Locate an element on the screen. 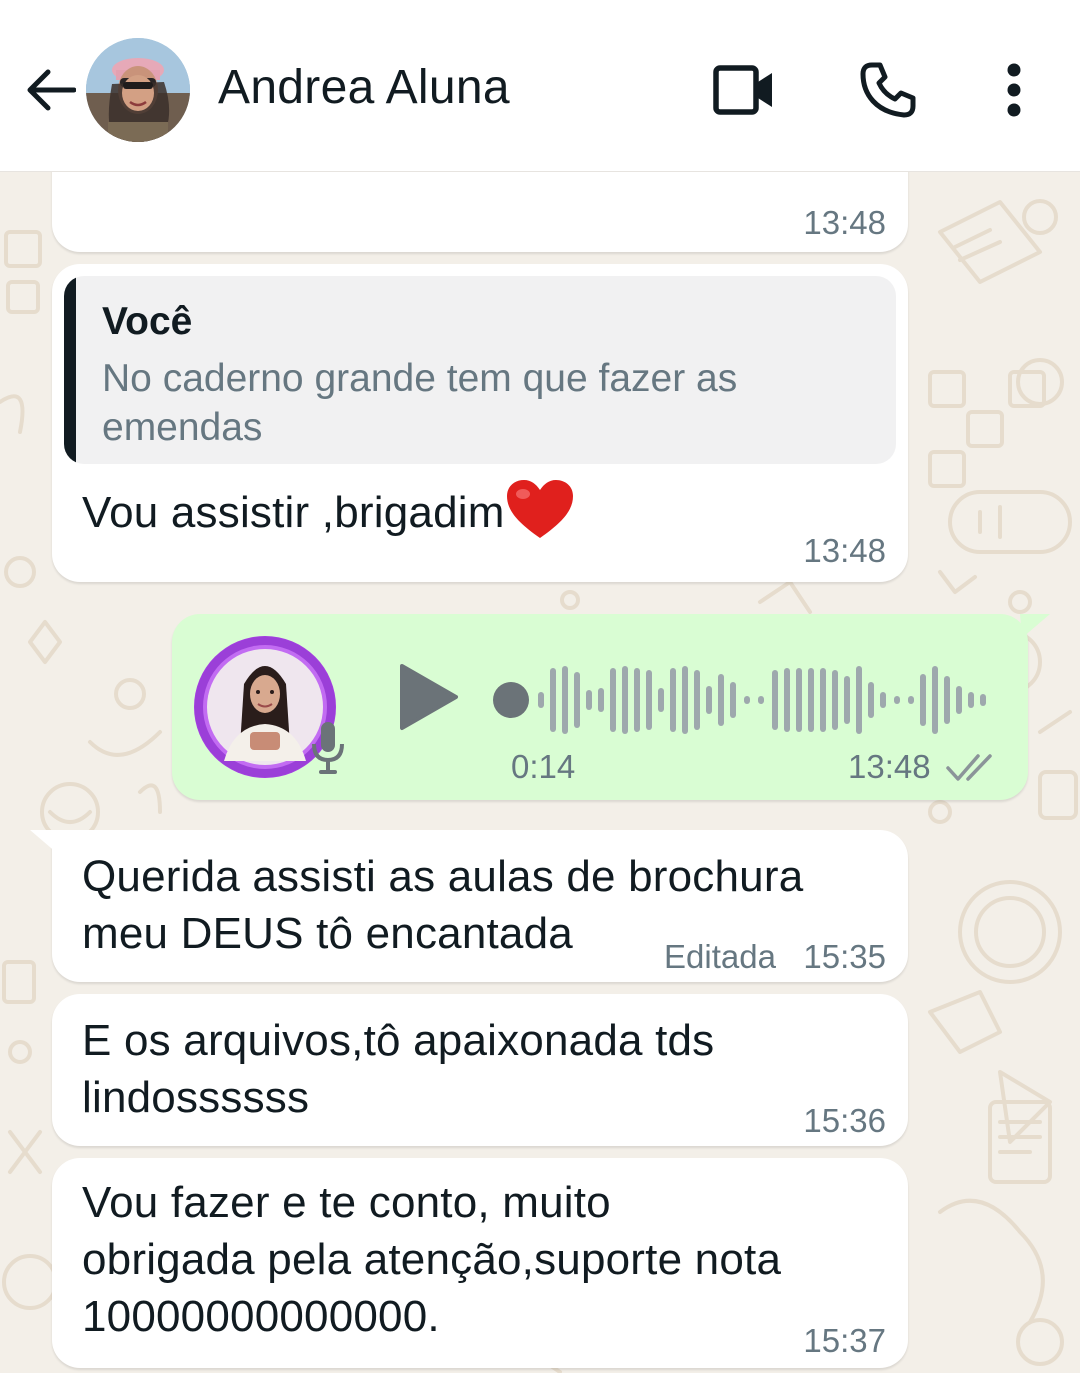 This screenshot has width=1080, height=1373. back-arrow-icon is located at coordinates (51, 90).